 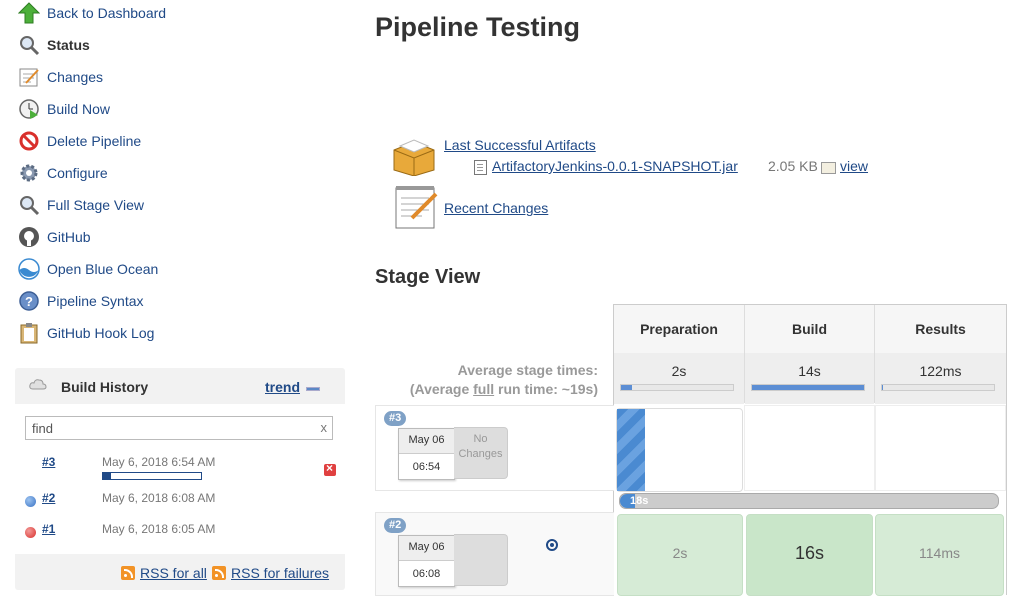 I want to click on build-date-2: May 6, 2018 6:08 AM, so click(x=158, y=498).